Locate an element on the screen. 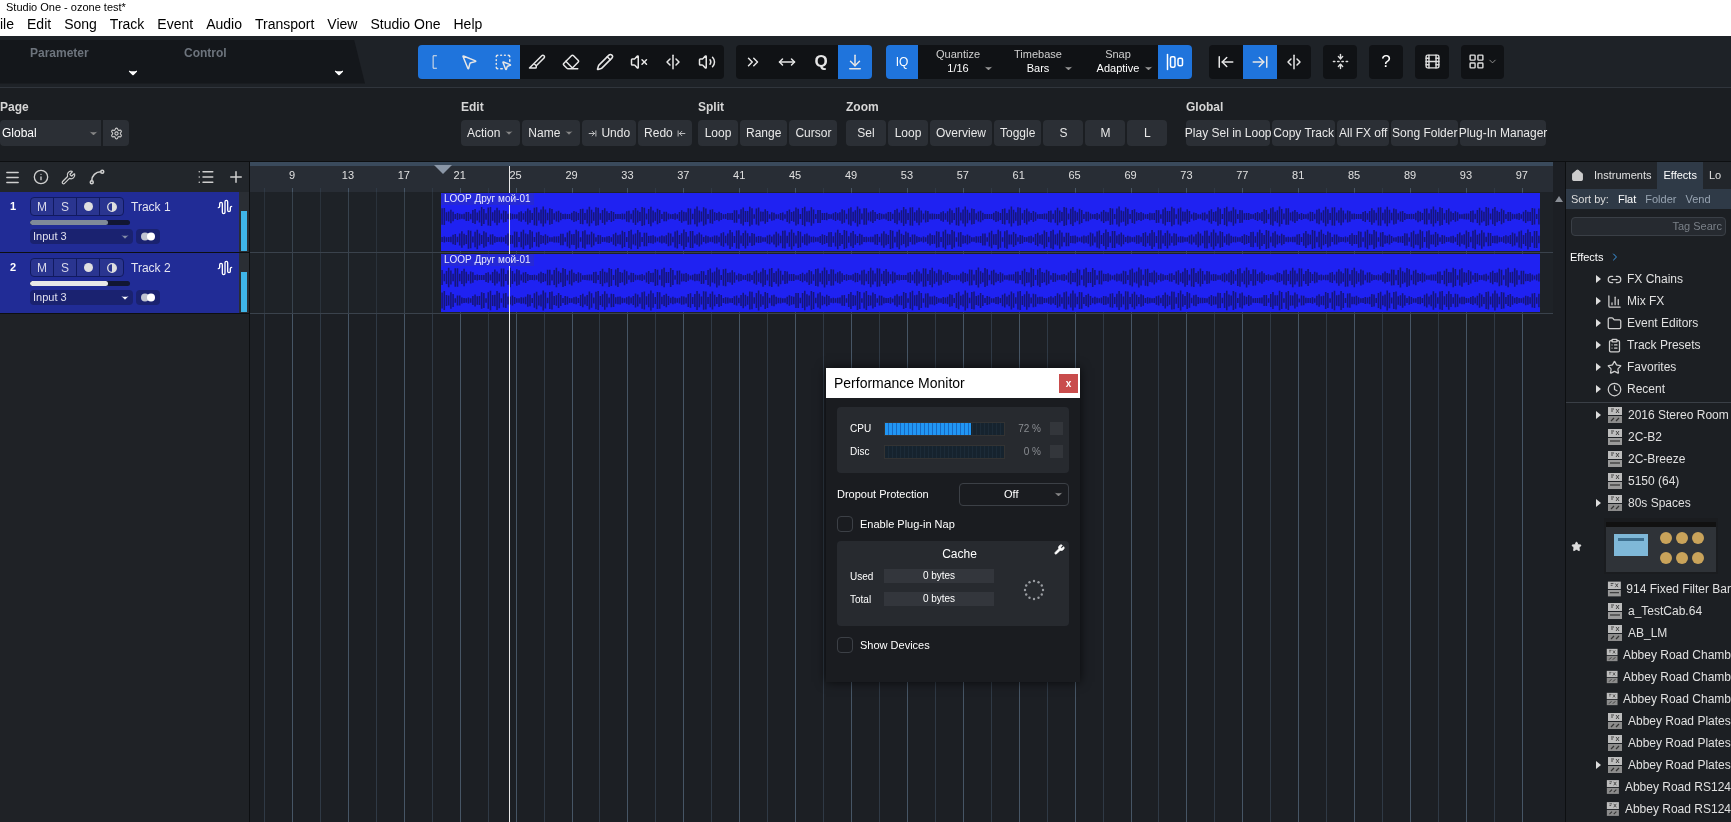  star-icon is located at coordinates (1576, 546).